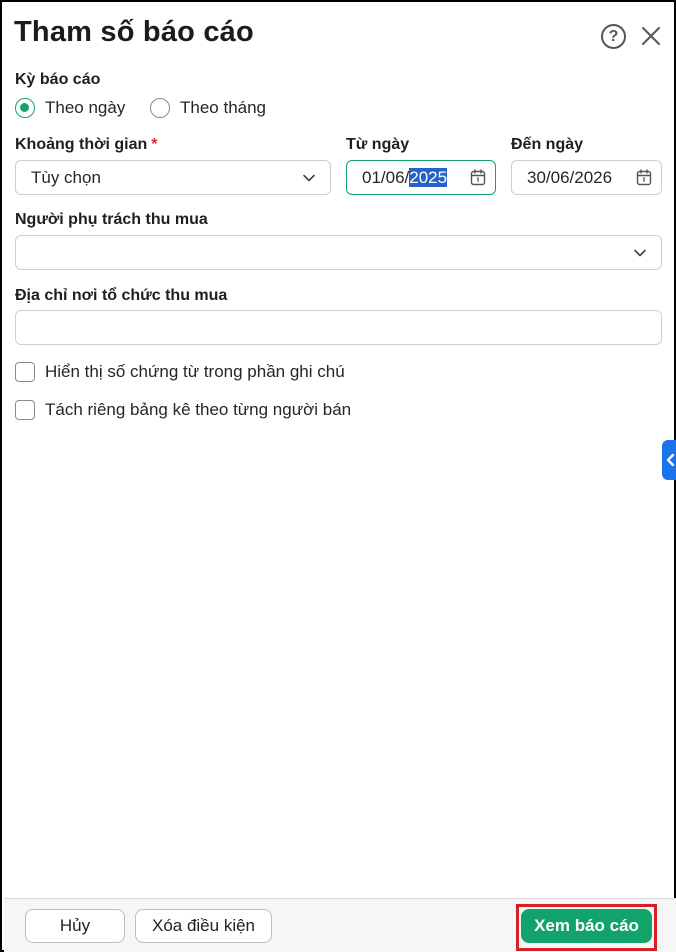  I want to click on from-date-input: 01/06/2025, so click(421, 177).